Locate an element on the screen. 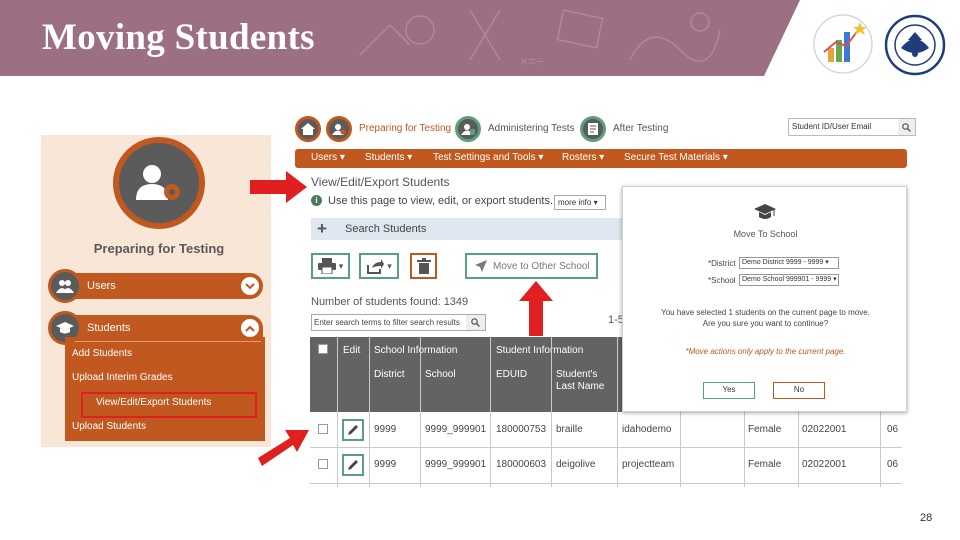 This screenshot has width=960, height=540. users-label: Users is located at coordinates (101, 286).